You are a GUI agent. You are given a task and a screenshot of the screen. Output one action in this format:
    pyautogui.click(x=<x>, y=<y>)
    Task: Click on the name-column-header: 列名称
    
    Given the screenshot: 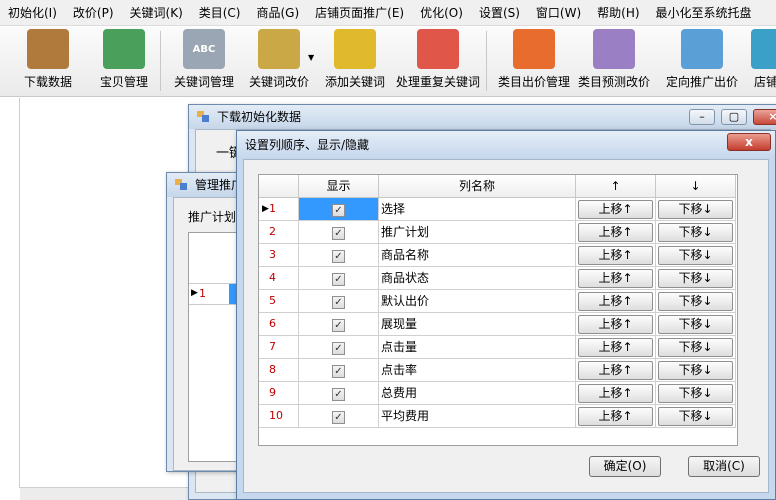 What is the action you would take?
    pyautogui.click(x=477, y=186)
    